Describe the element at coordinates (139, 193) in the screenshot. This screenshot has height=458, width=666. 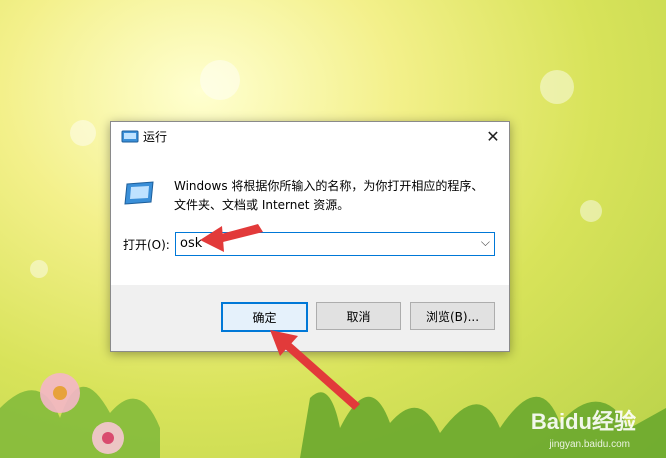
I see `run-program-icon` at that location.